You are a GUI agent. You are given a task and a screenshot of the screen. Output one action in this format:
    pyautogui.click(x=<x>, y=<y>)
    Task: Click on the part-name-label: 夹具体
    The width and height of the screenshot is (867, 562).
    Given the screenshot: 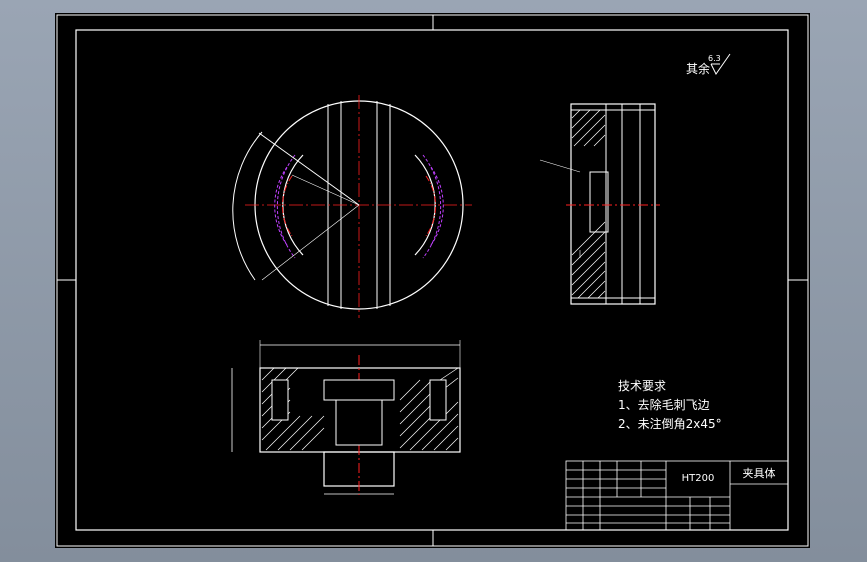 What is the action you would take?
    pyautogui.click(x=759, y=473)
    